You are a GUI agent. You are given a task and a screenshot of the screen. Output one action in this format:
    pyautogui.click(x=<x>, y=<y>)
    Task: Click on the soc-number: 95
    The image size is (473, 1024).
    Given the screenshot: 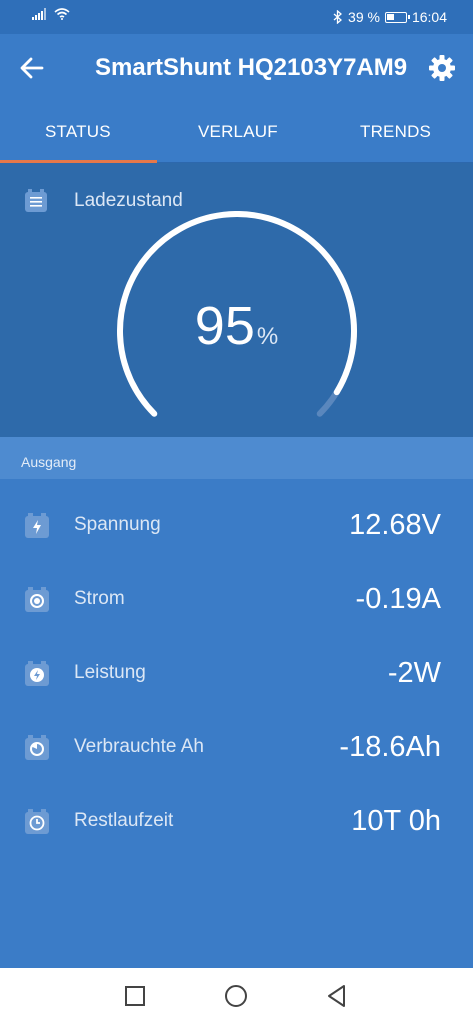 What is the action you would take?
    pyautogui.click(x=224, y=326)
    